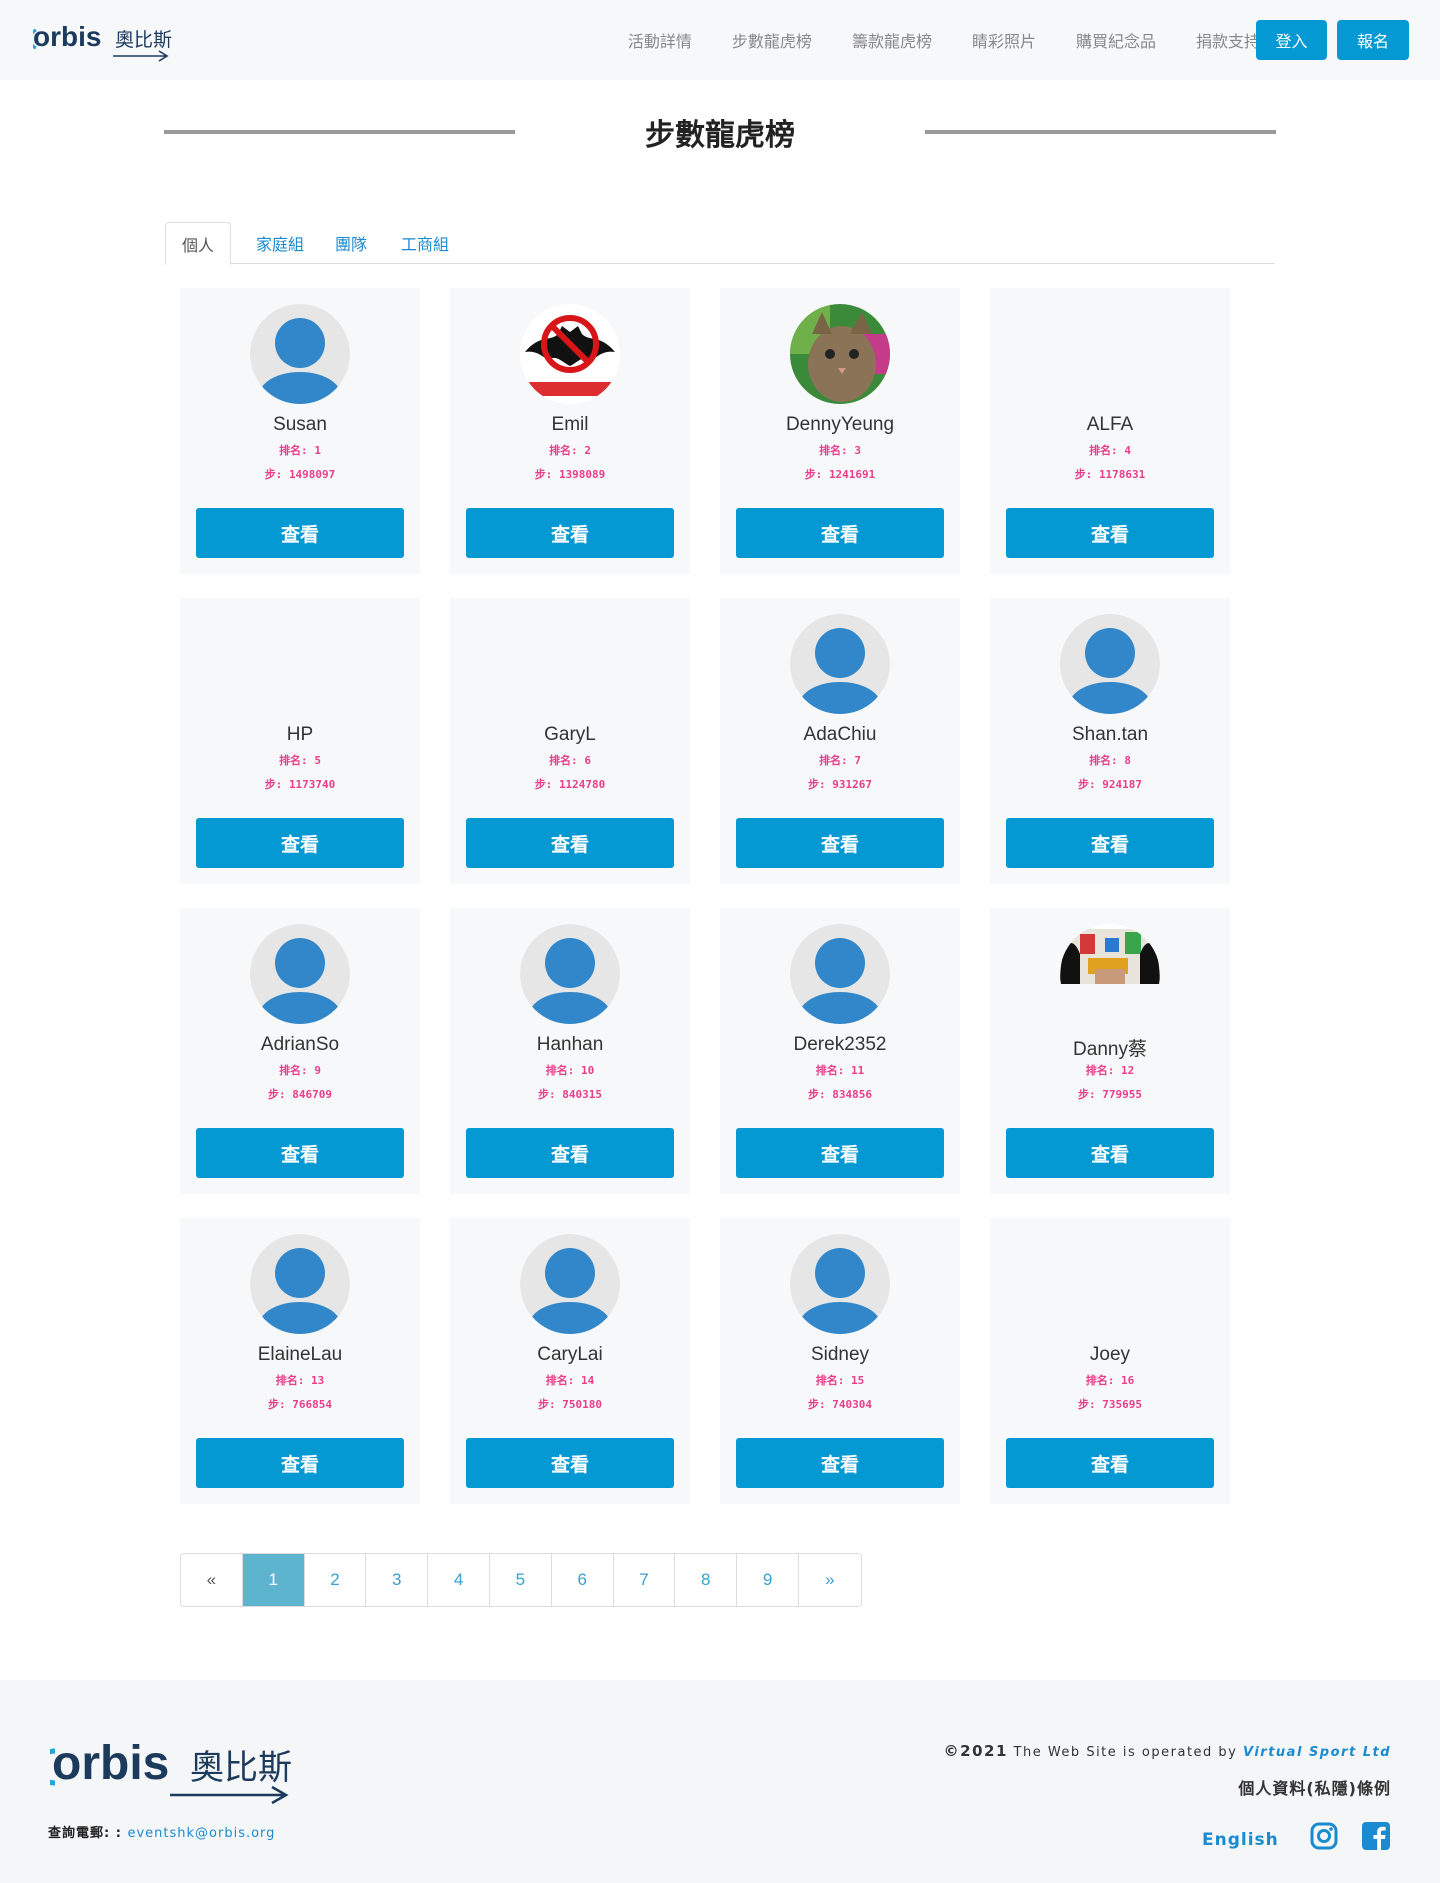 The width and height of the screenshot is (1440, 1883). Describe the element at coordinates (840, 1404) in the screenshot. I see `participant-steps: 步: 740304` at that location.